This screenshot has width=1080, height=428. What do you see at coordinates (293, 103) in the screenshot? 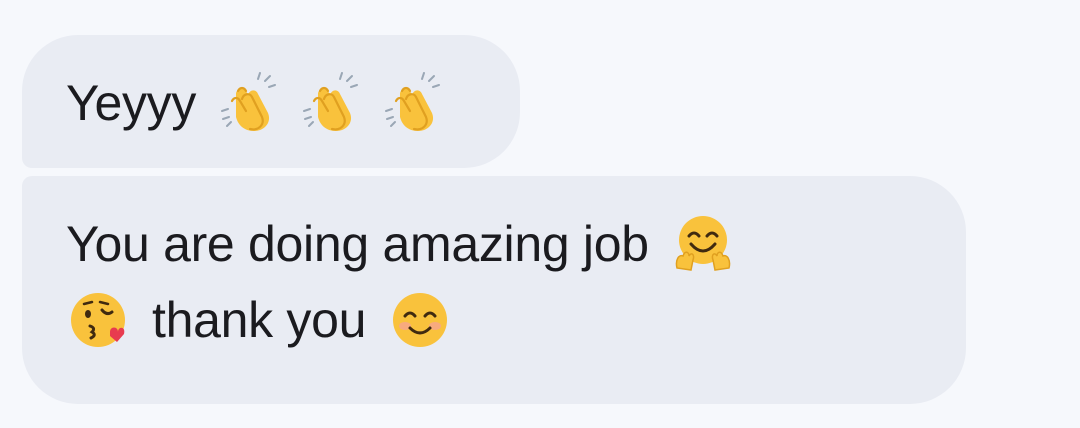
I see `message-line: Yeyyy` at bounding box center [293, 103].